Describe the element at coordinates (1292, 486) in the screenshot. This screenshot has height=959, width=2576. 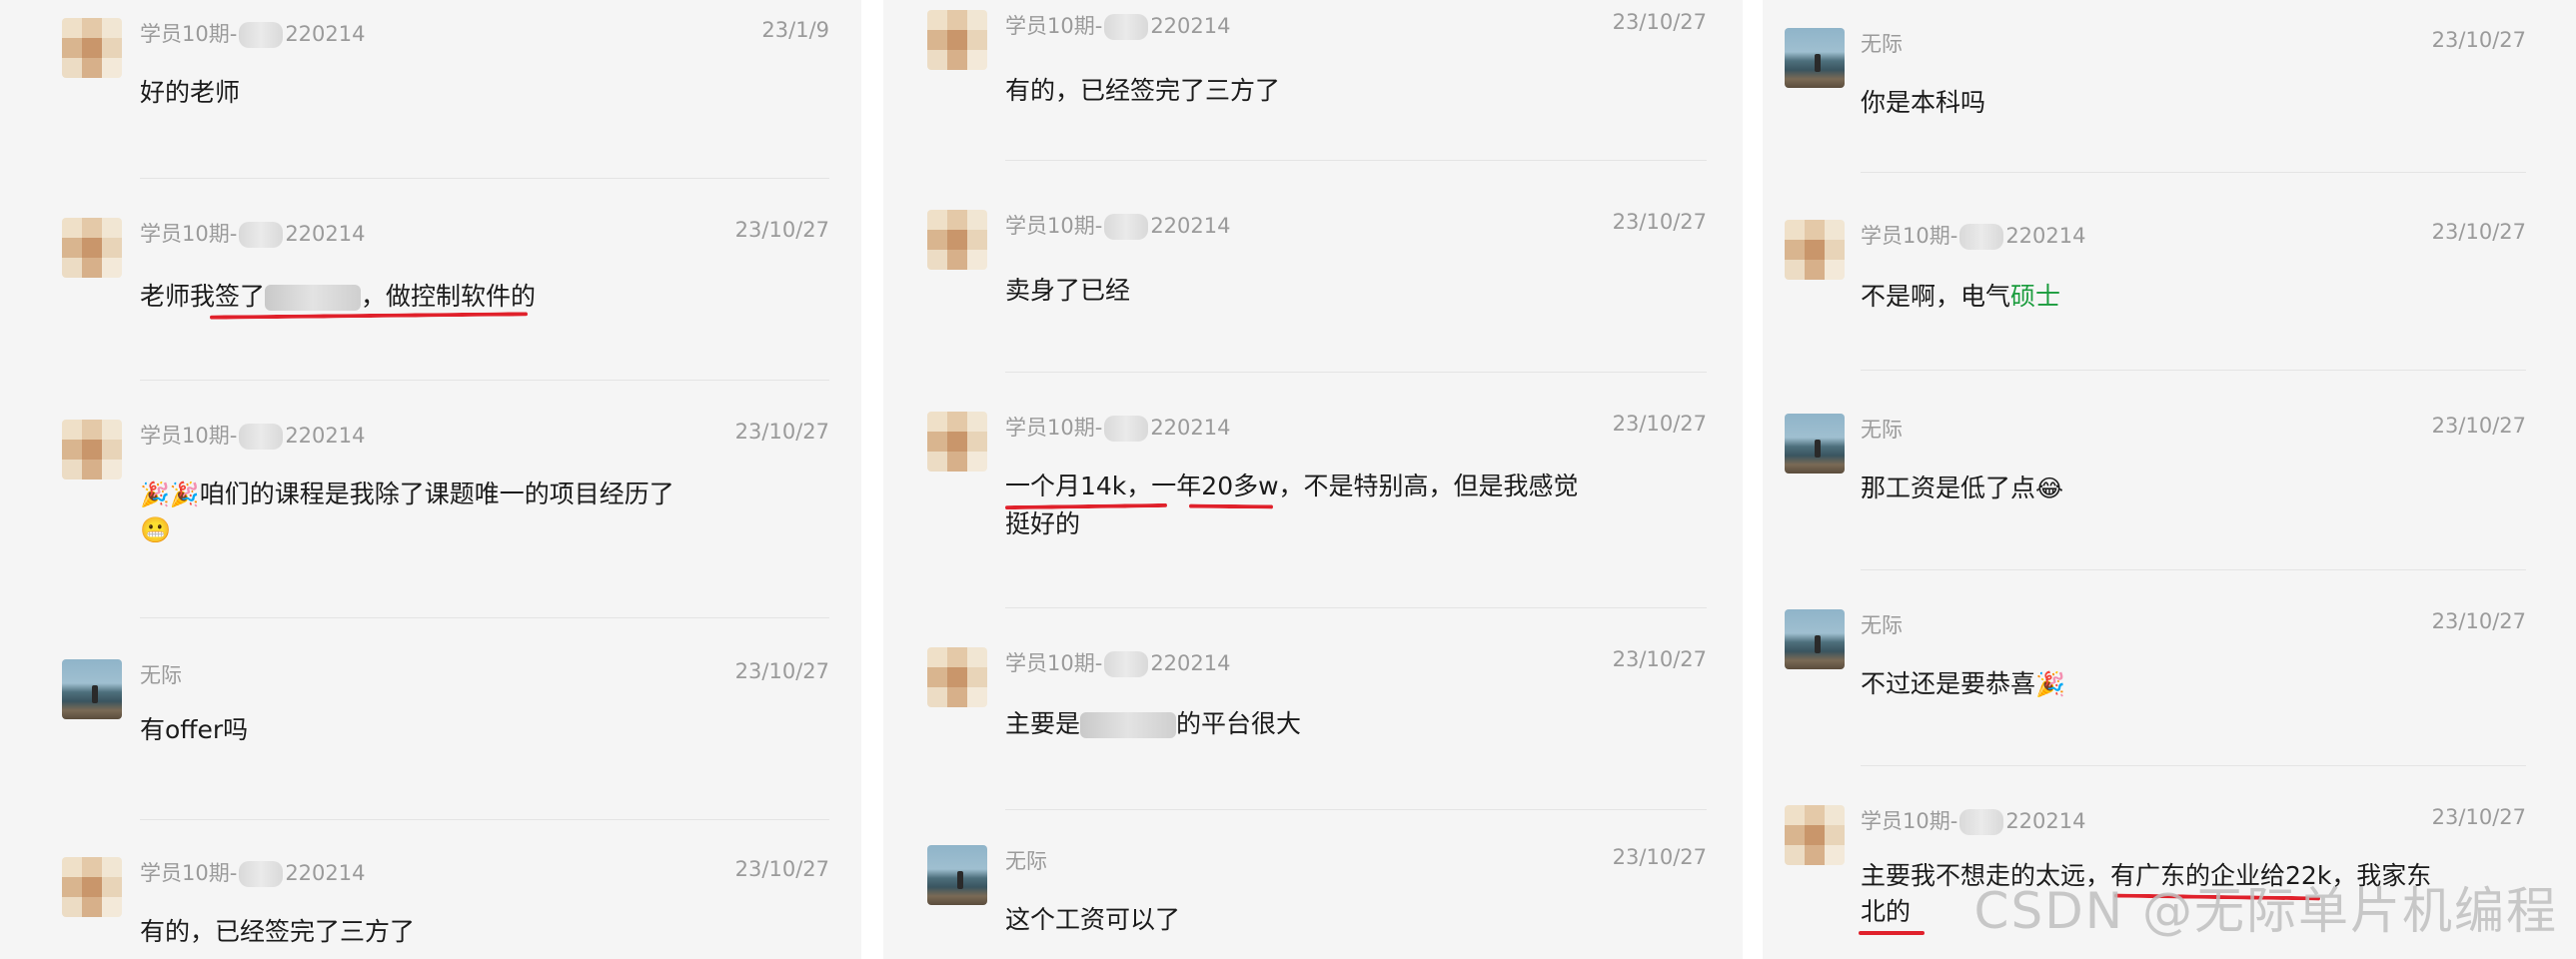
I see `message-text: 一个月14k，一年20多w，不是特别高，但是我感觉` at that location.